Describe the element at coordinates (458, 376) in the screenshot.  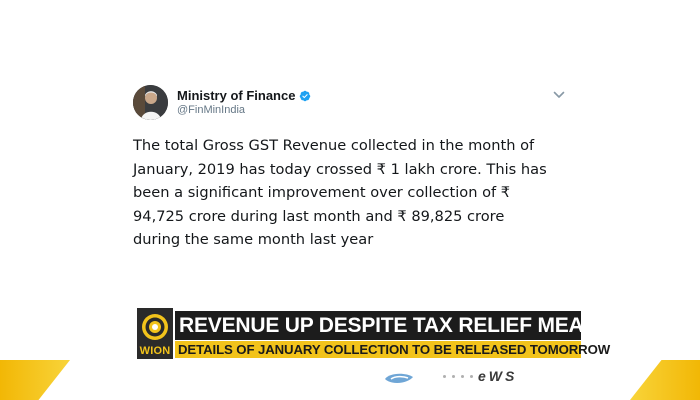
I see `bar-dots` at that location.